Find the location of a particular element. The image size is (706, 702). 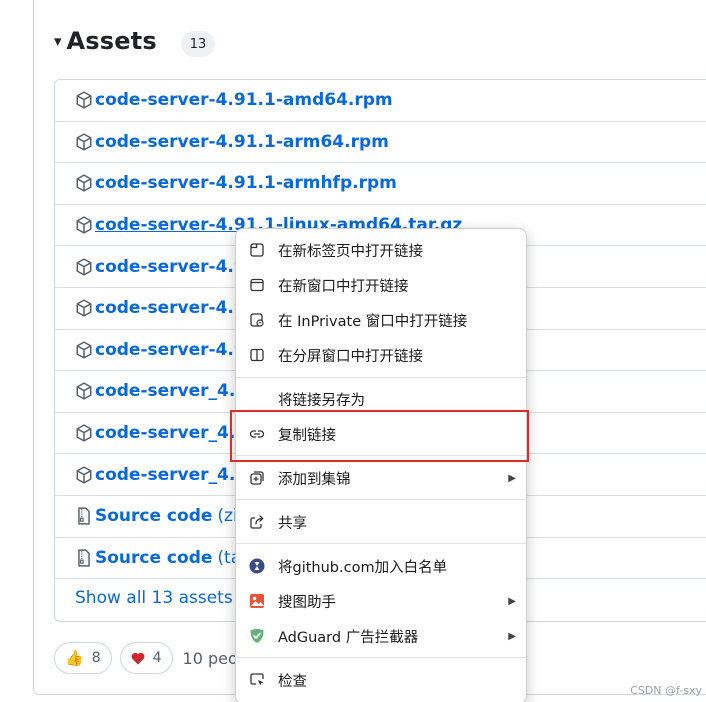

assets-count-badge: 13 is located at coordinates (198, 44).